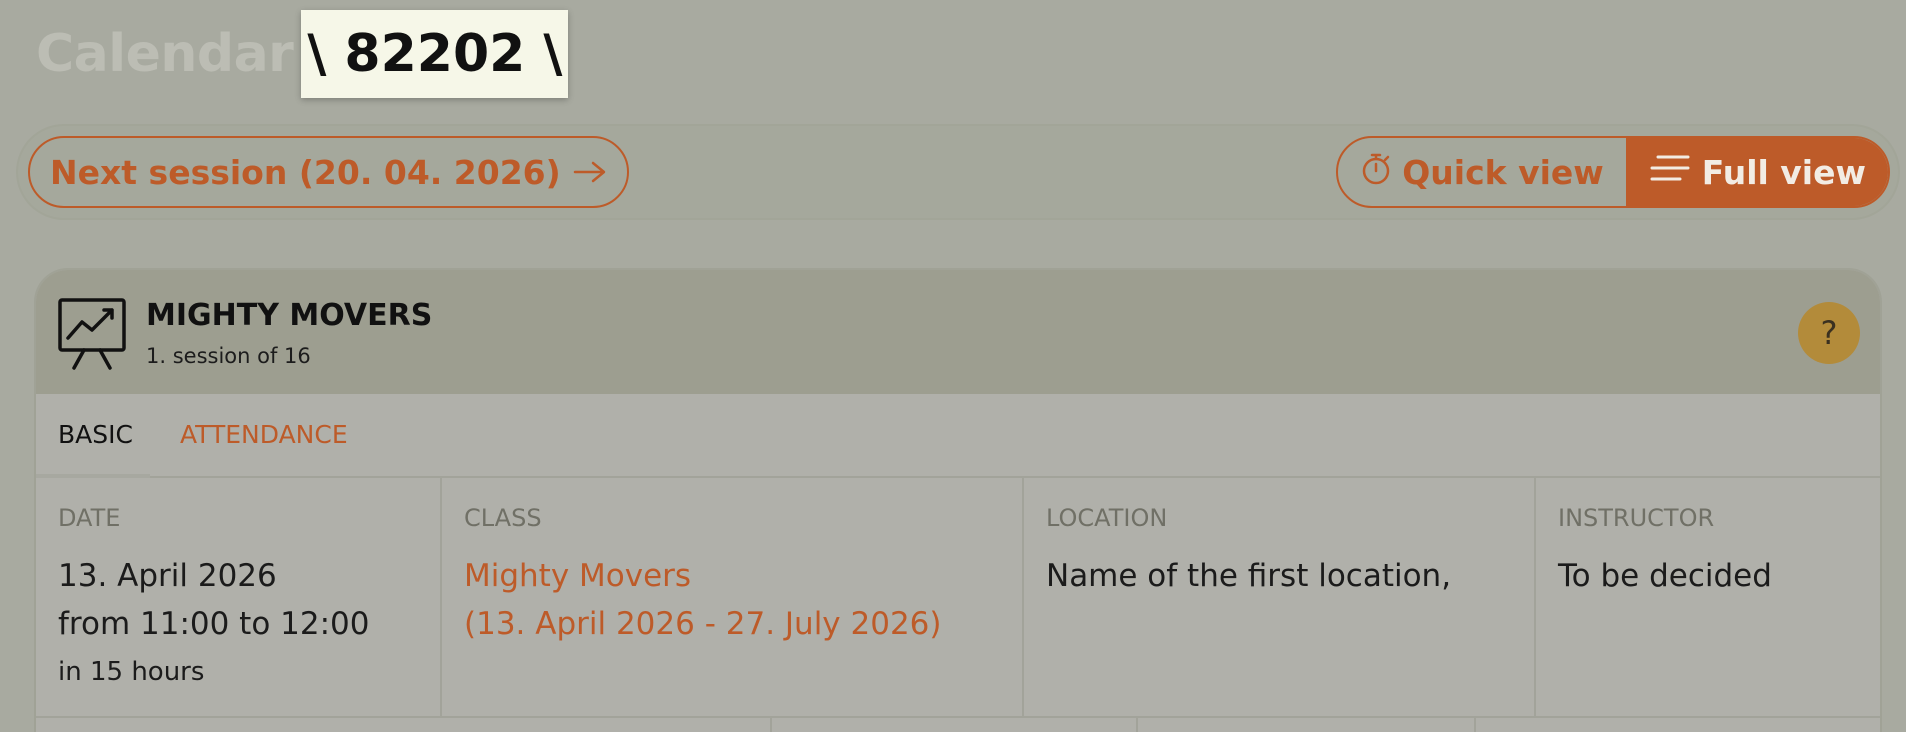 The image size is (1906, 732). What do you see at coordinates (264, 434) in the screenshot?
I see `tab-attendance: ATTENDANCE` at bounding box center [264, 434].